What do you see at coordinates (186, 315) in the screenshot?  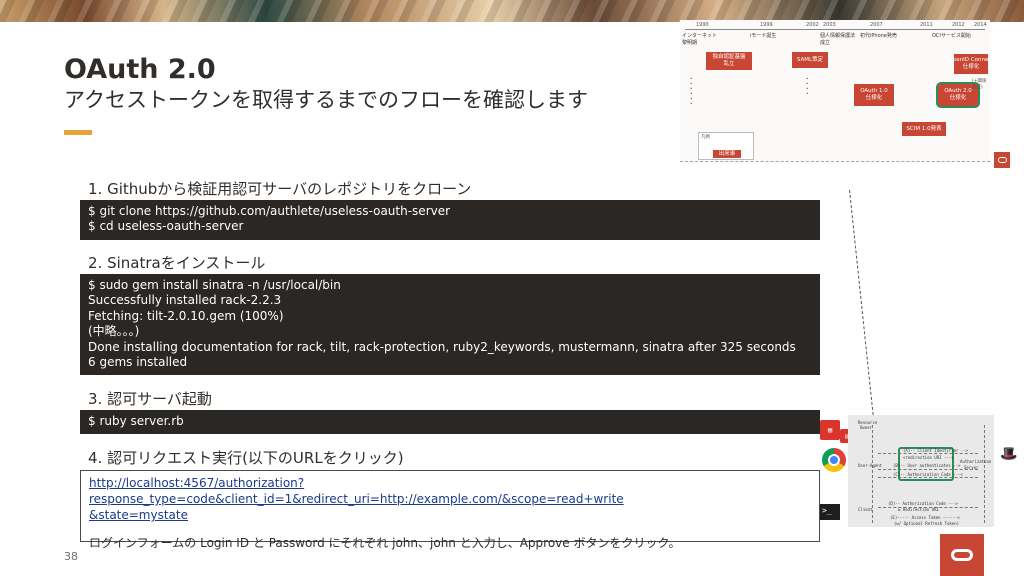 I see `code-line: Fetching: tilt-2.0.10.gem (100%)` at bounding box center [186, 315].